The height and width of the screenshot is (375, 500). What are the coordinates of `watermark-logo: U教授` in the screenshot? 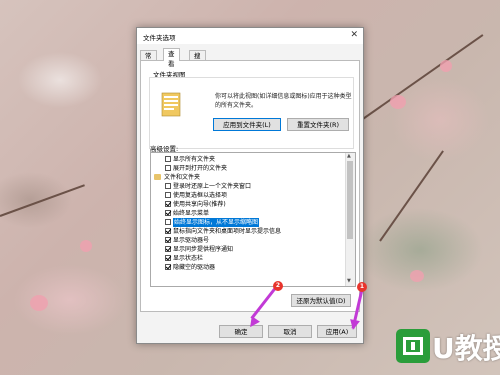 It's located at (448, 346).